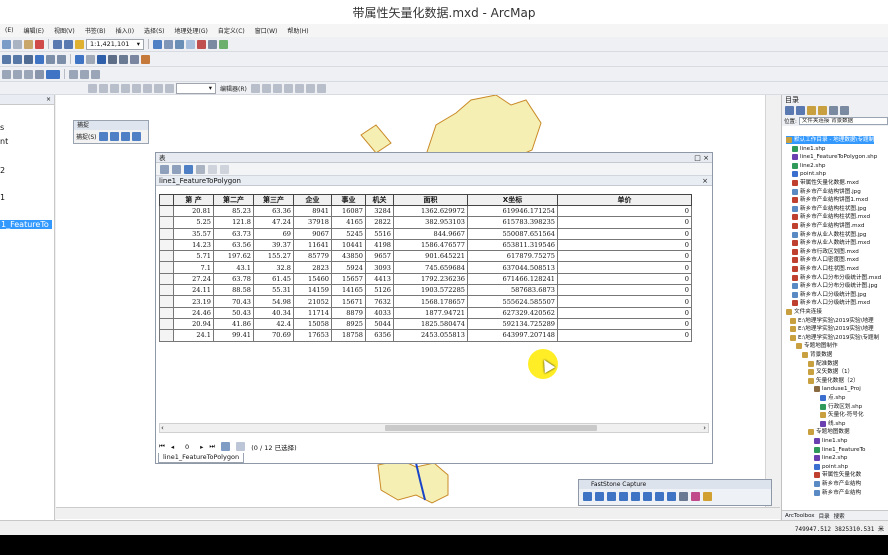 The width and height of the screenshot is (888, 555). Describe the element at coordinates (839, 450) in the screenshot. I see `catalog-tree-item: line1_FeatureTo` at that location.